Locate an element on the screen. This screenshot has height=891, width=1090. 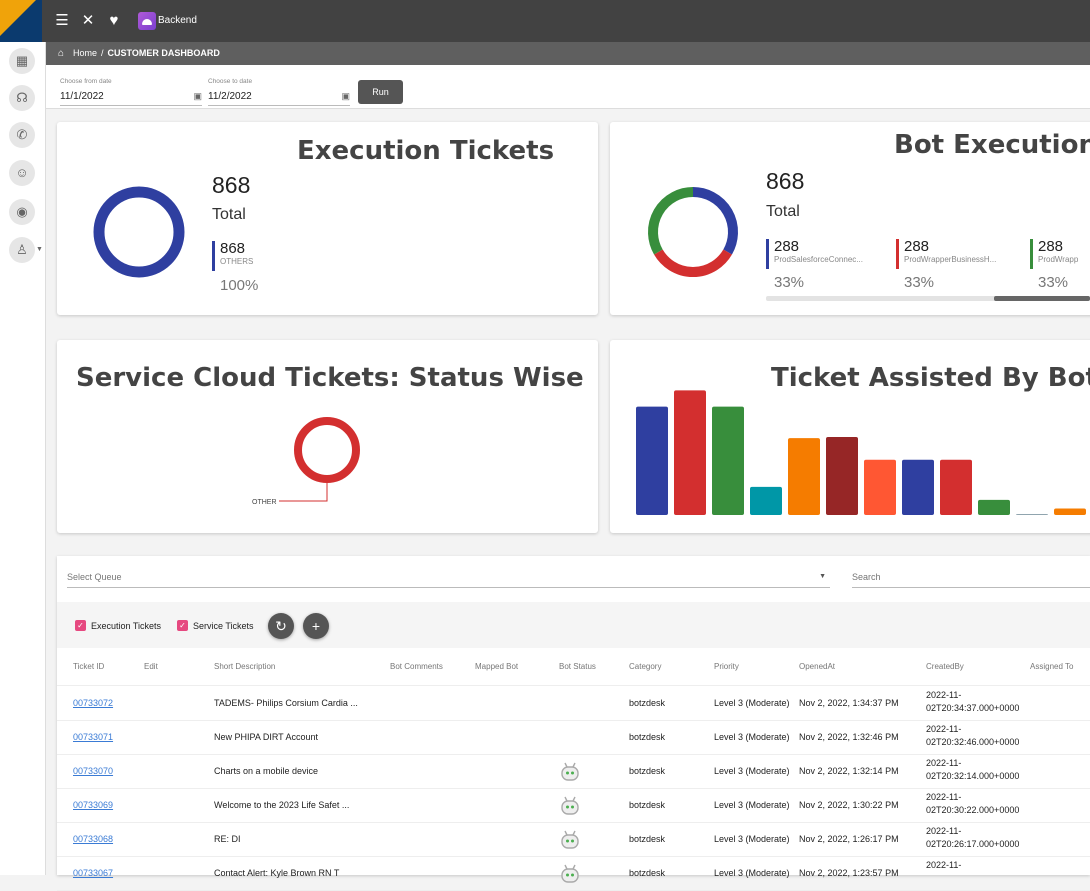
headset-icon: ☊ is located at coordinates (22, 98).